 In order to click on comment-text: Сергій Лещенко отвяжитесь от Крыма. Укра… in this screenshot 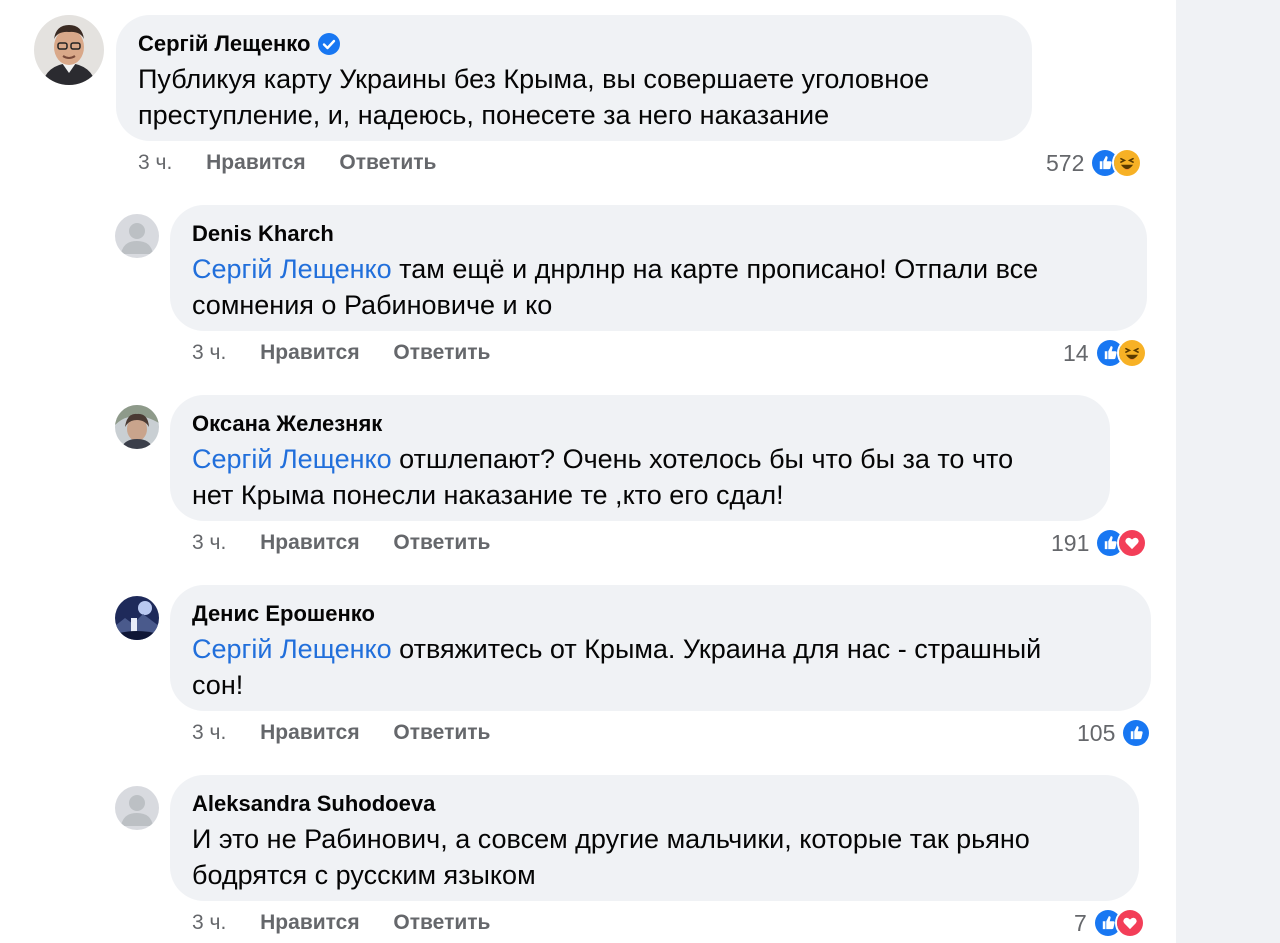, I will do `click(667, 667)`.